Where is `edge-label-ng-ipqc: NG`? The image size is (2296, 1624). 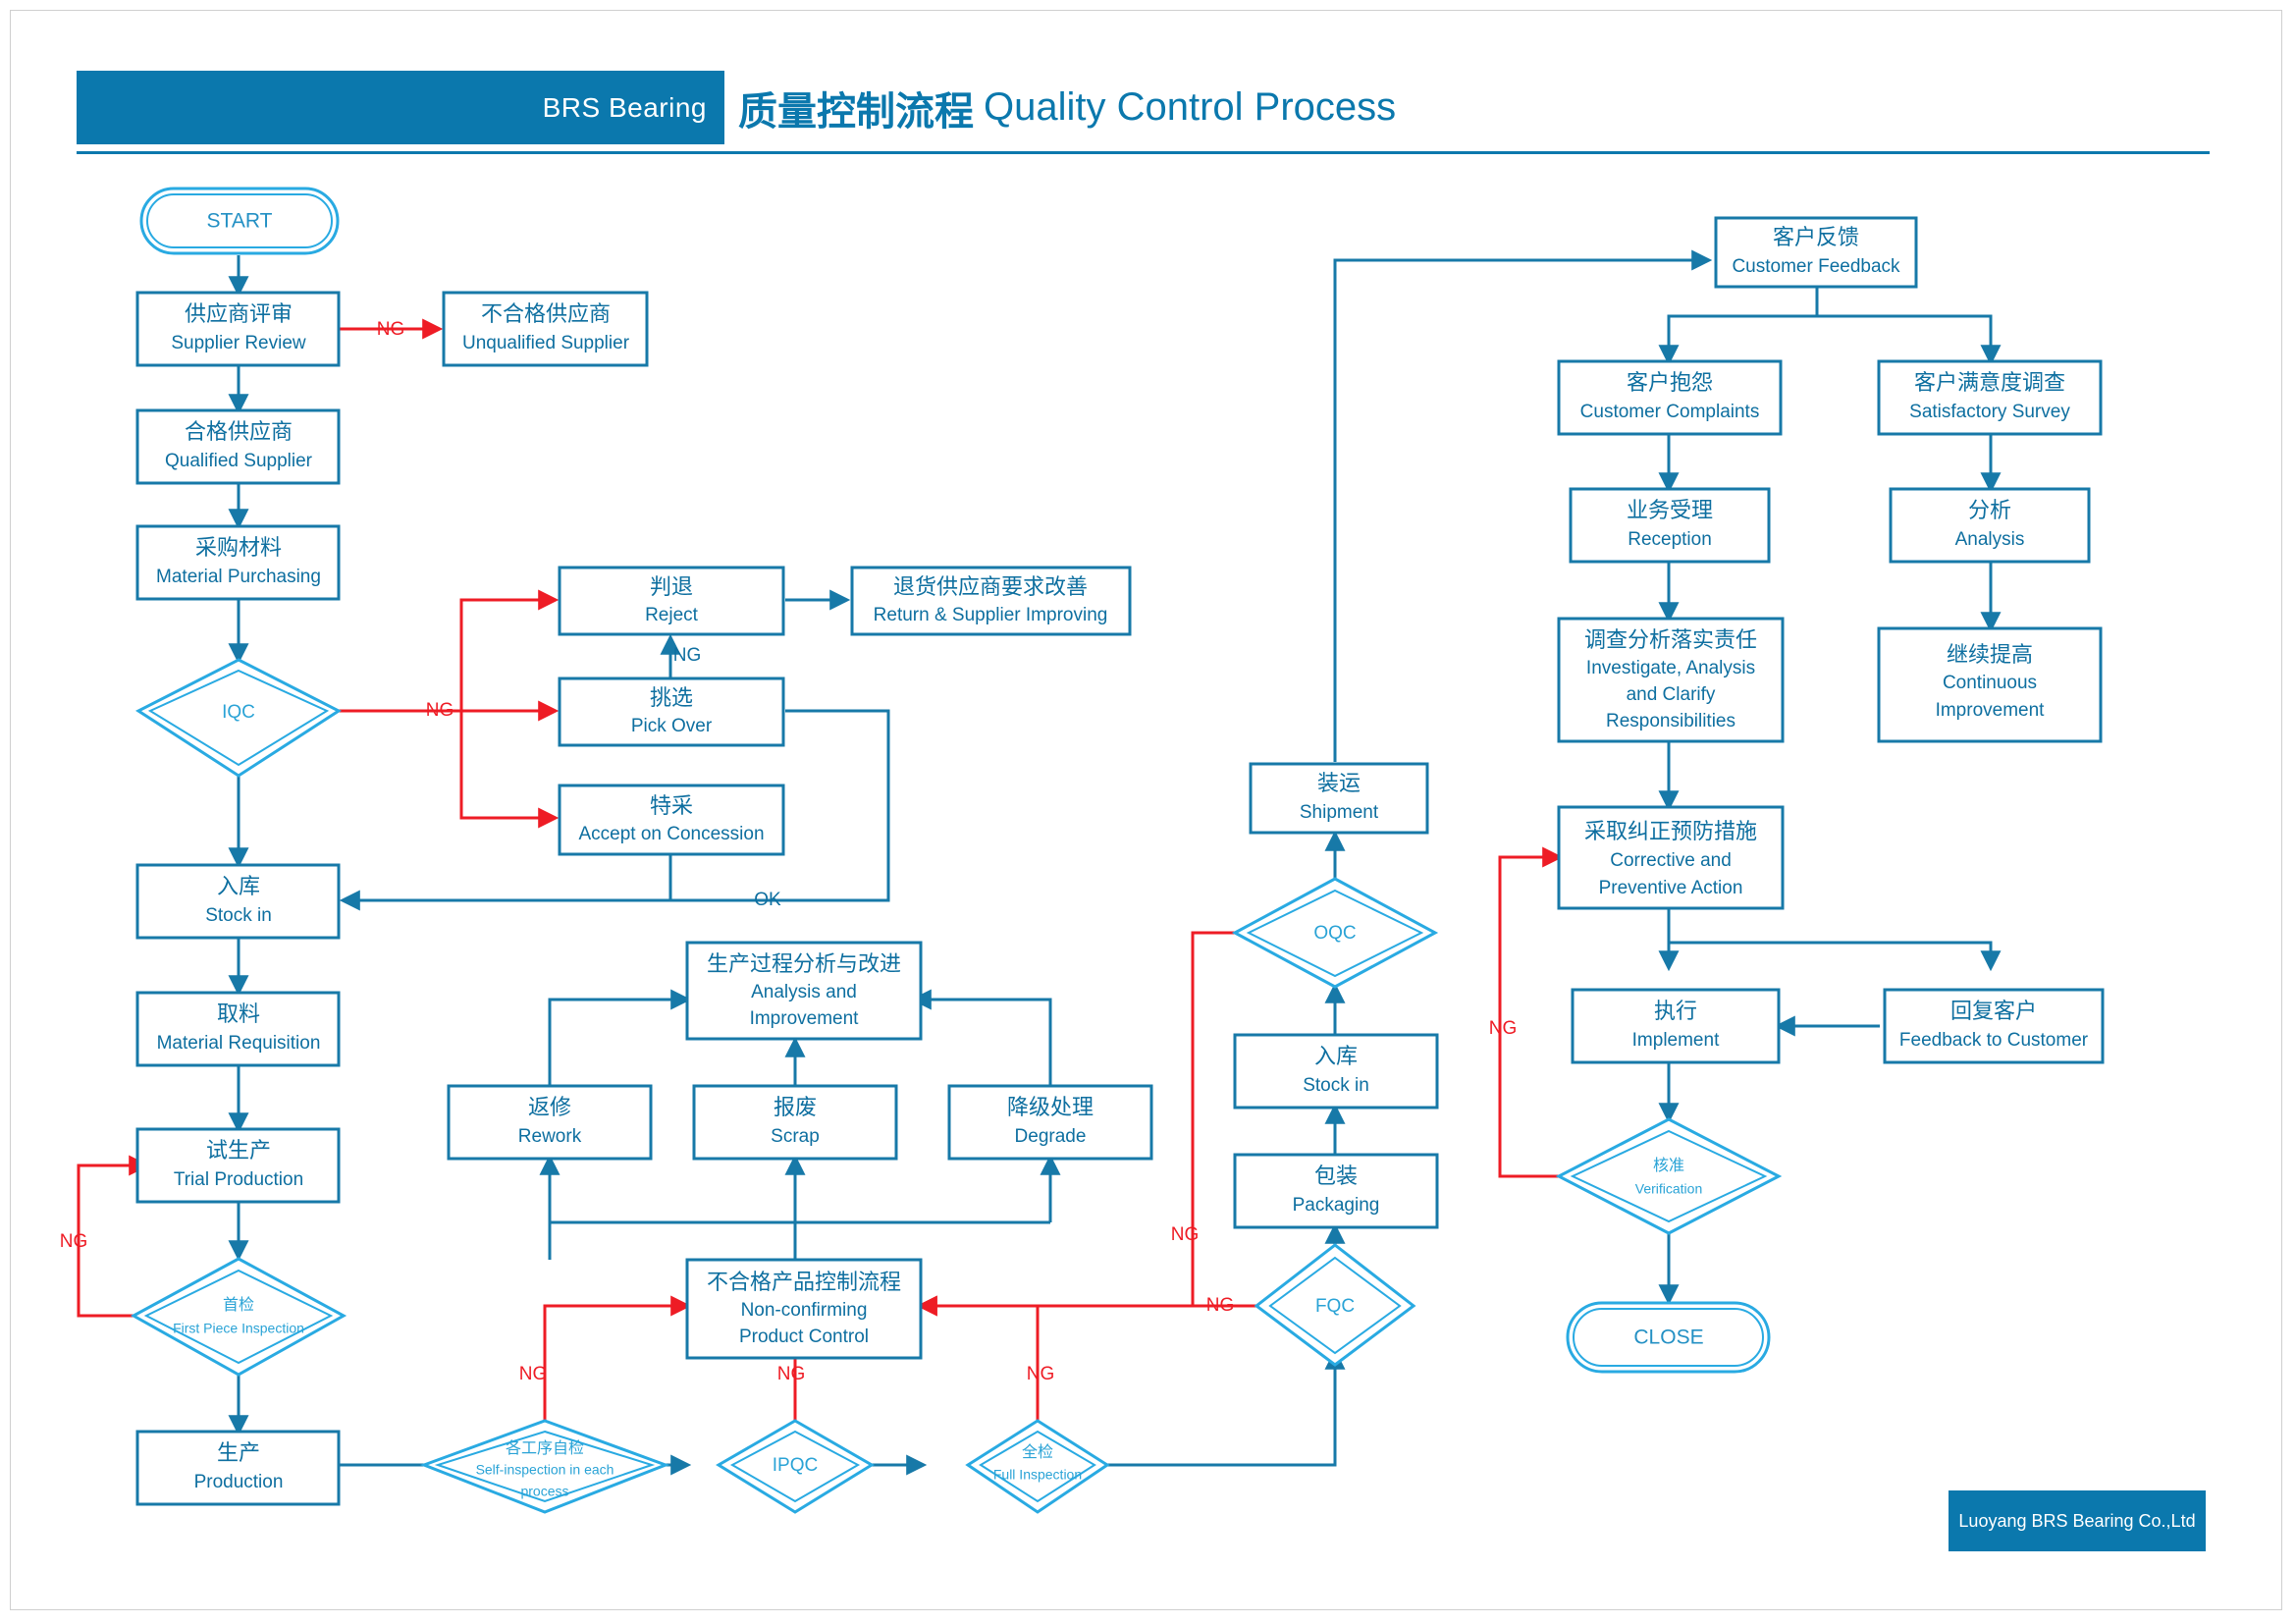
edge-label-ng-ipqc: NG is located at coordinates (791, 1374).